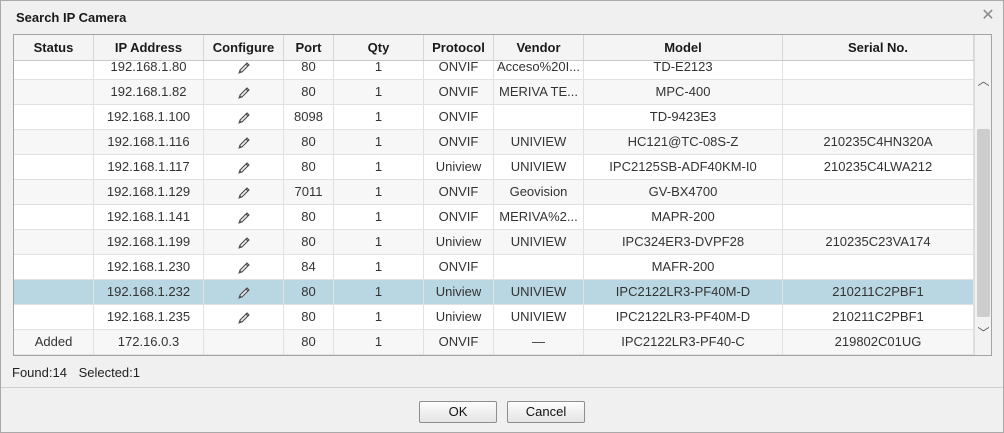 The width and height of the screenshot is (1004, 433). Describe the element at coordinates (683, 92) in the screenshot. I see `model-cell: MPC-400` at that location.